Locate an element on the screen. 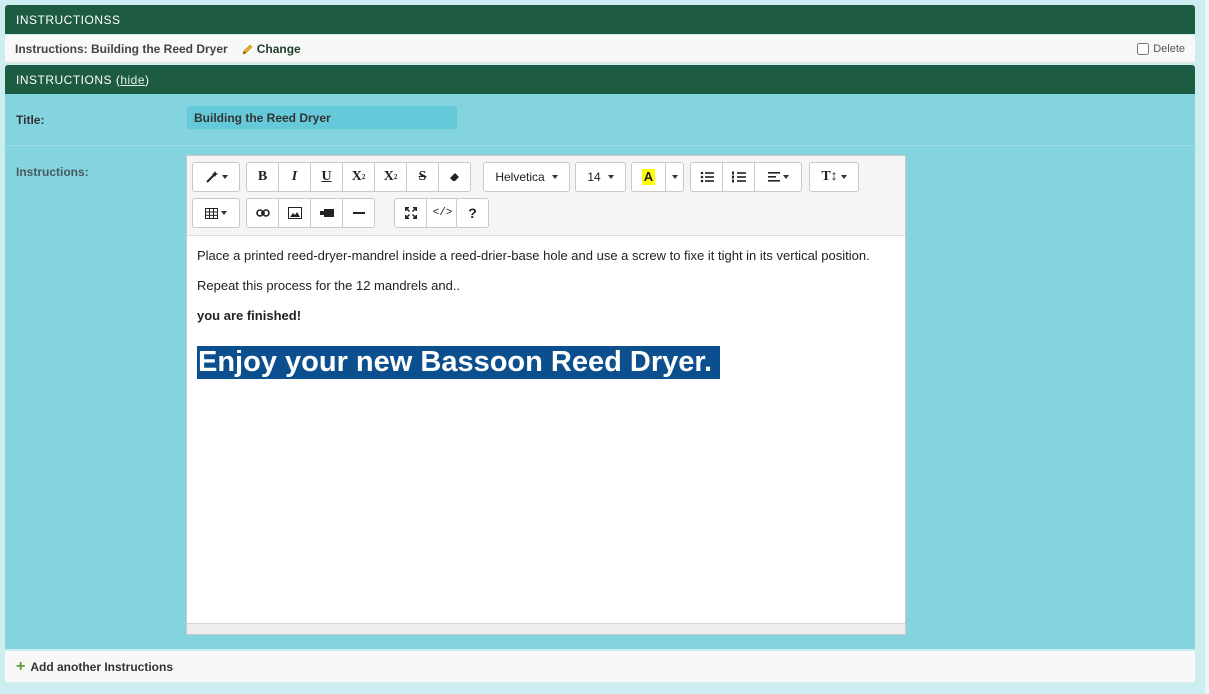  paragraph-align-dropdown is located at coordinates (778, 177).